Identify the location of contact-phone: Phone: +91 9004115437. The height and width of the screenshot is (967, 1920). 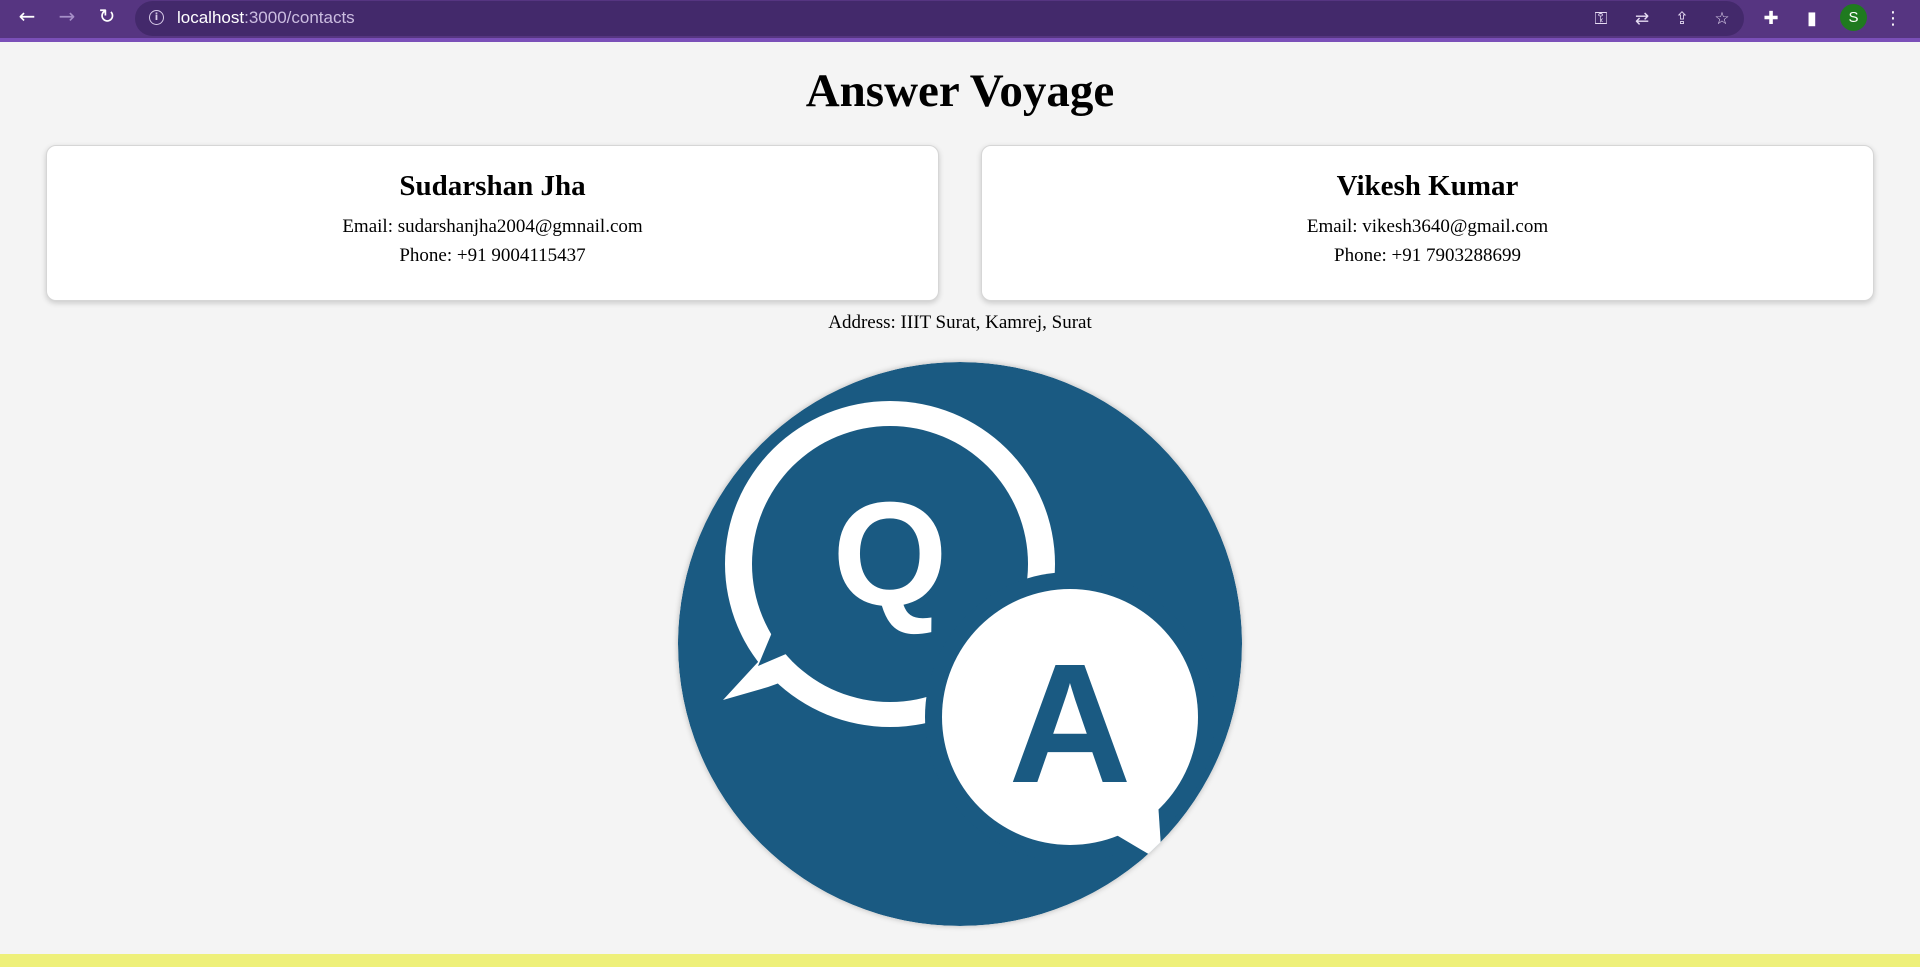
(492, 255).